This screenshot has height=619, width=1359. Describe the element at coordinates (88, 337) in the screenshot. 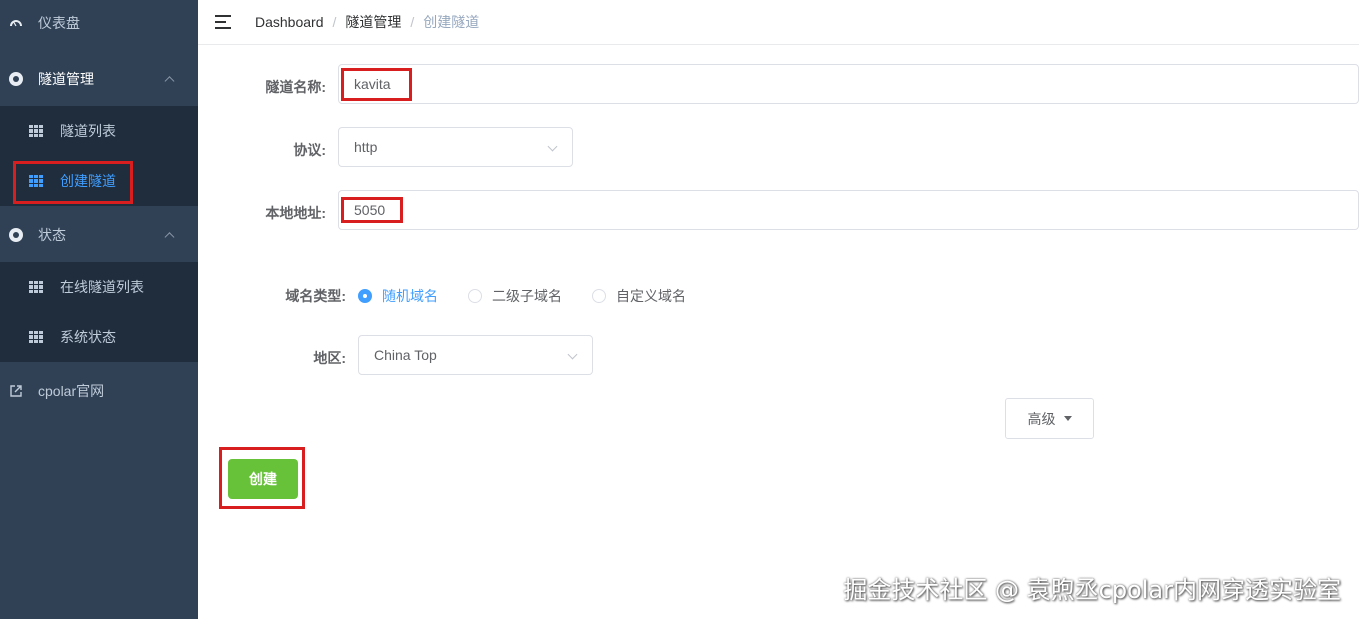

I see `sidebar-item-label: 系统状态` at that location.